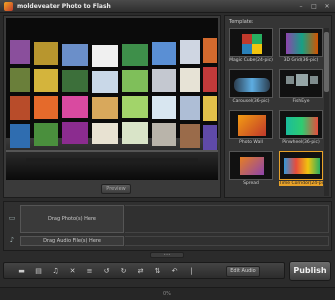 The width and height of the screenshot is (335, 300). I want to click on app-logo-icon, so click(8, 6).